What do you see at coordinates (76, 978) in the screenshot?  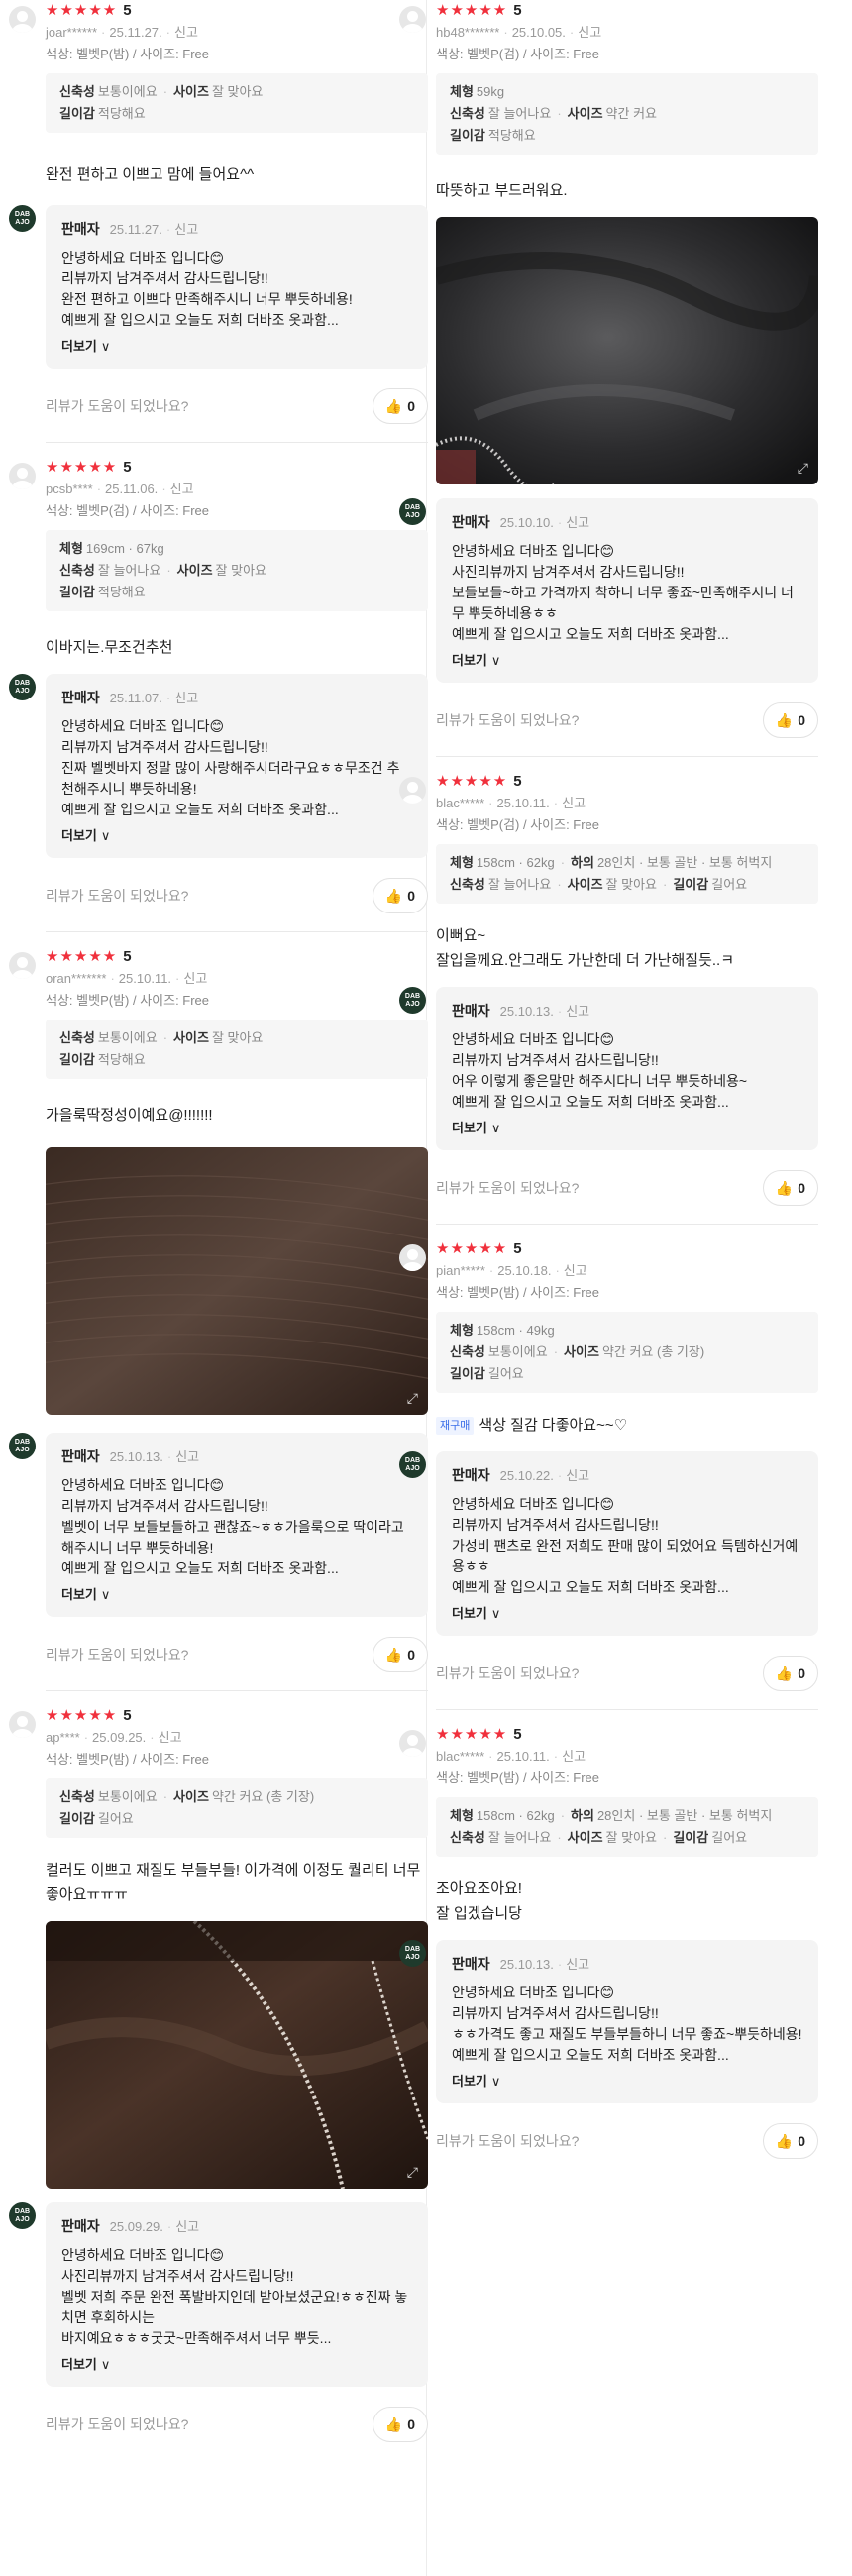 I see `reviewer-id: oran*******` at bounding box center [76, 978].